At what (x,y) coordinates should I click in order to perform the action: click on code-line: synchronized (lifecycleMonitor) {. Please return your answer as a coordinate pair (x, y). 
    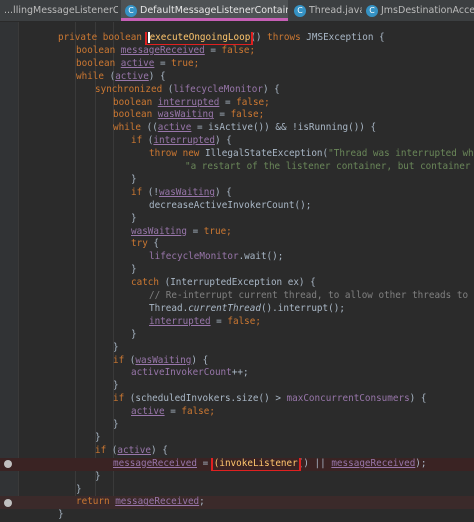
    Looking at the image, I should click on (237, 90).